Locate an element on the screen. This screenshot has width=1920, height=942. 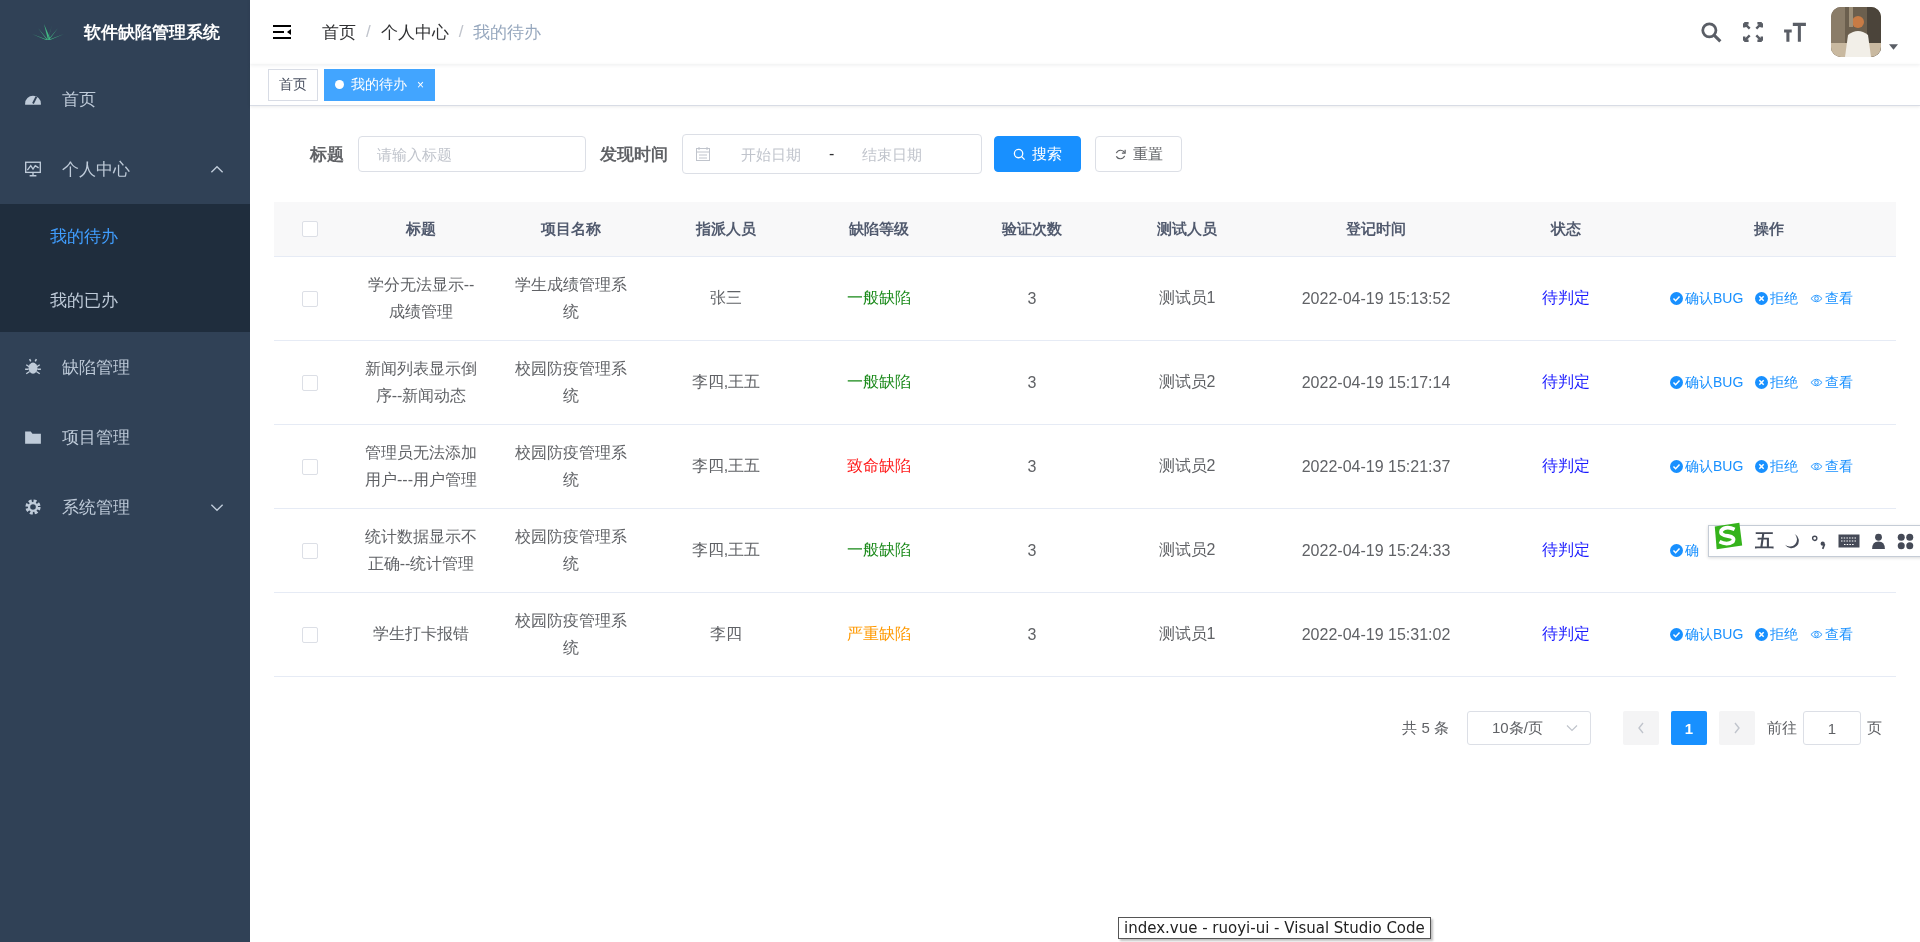
grid-icon is located at coordinates (1905, 541).